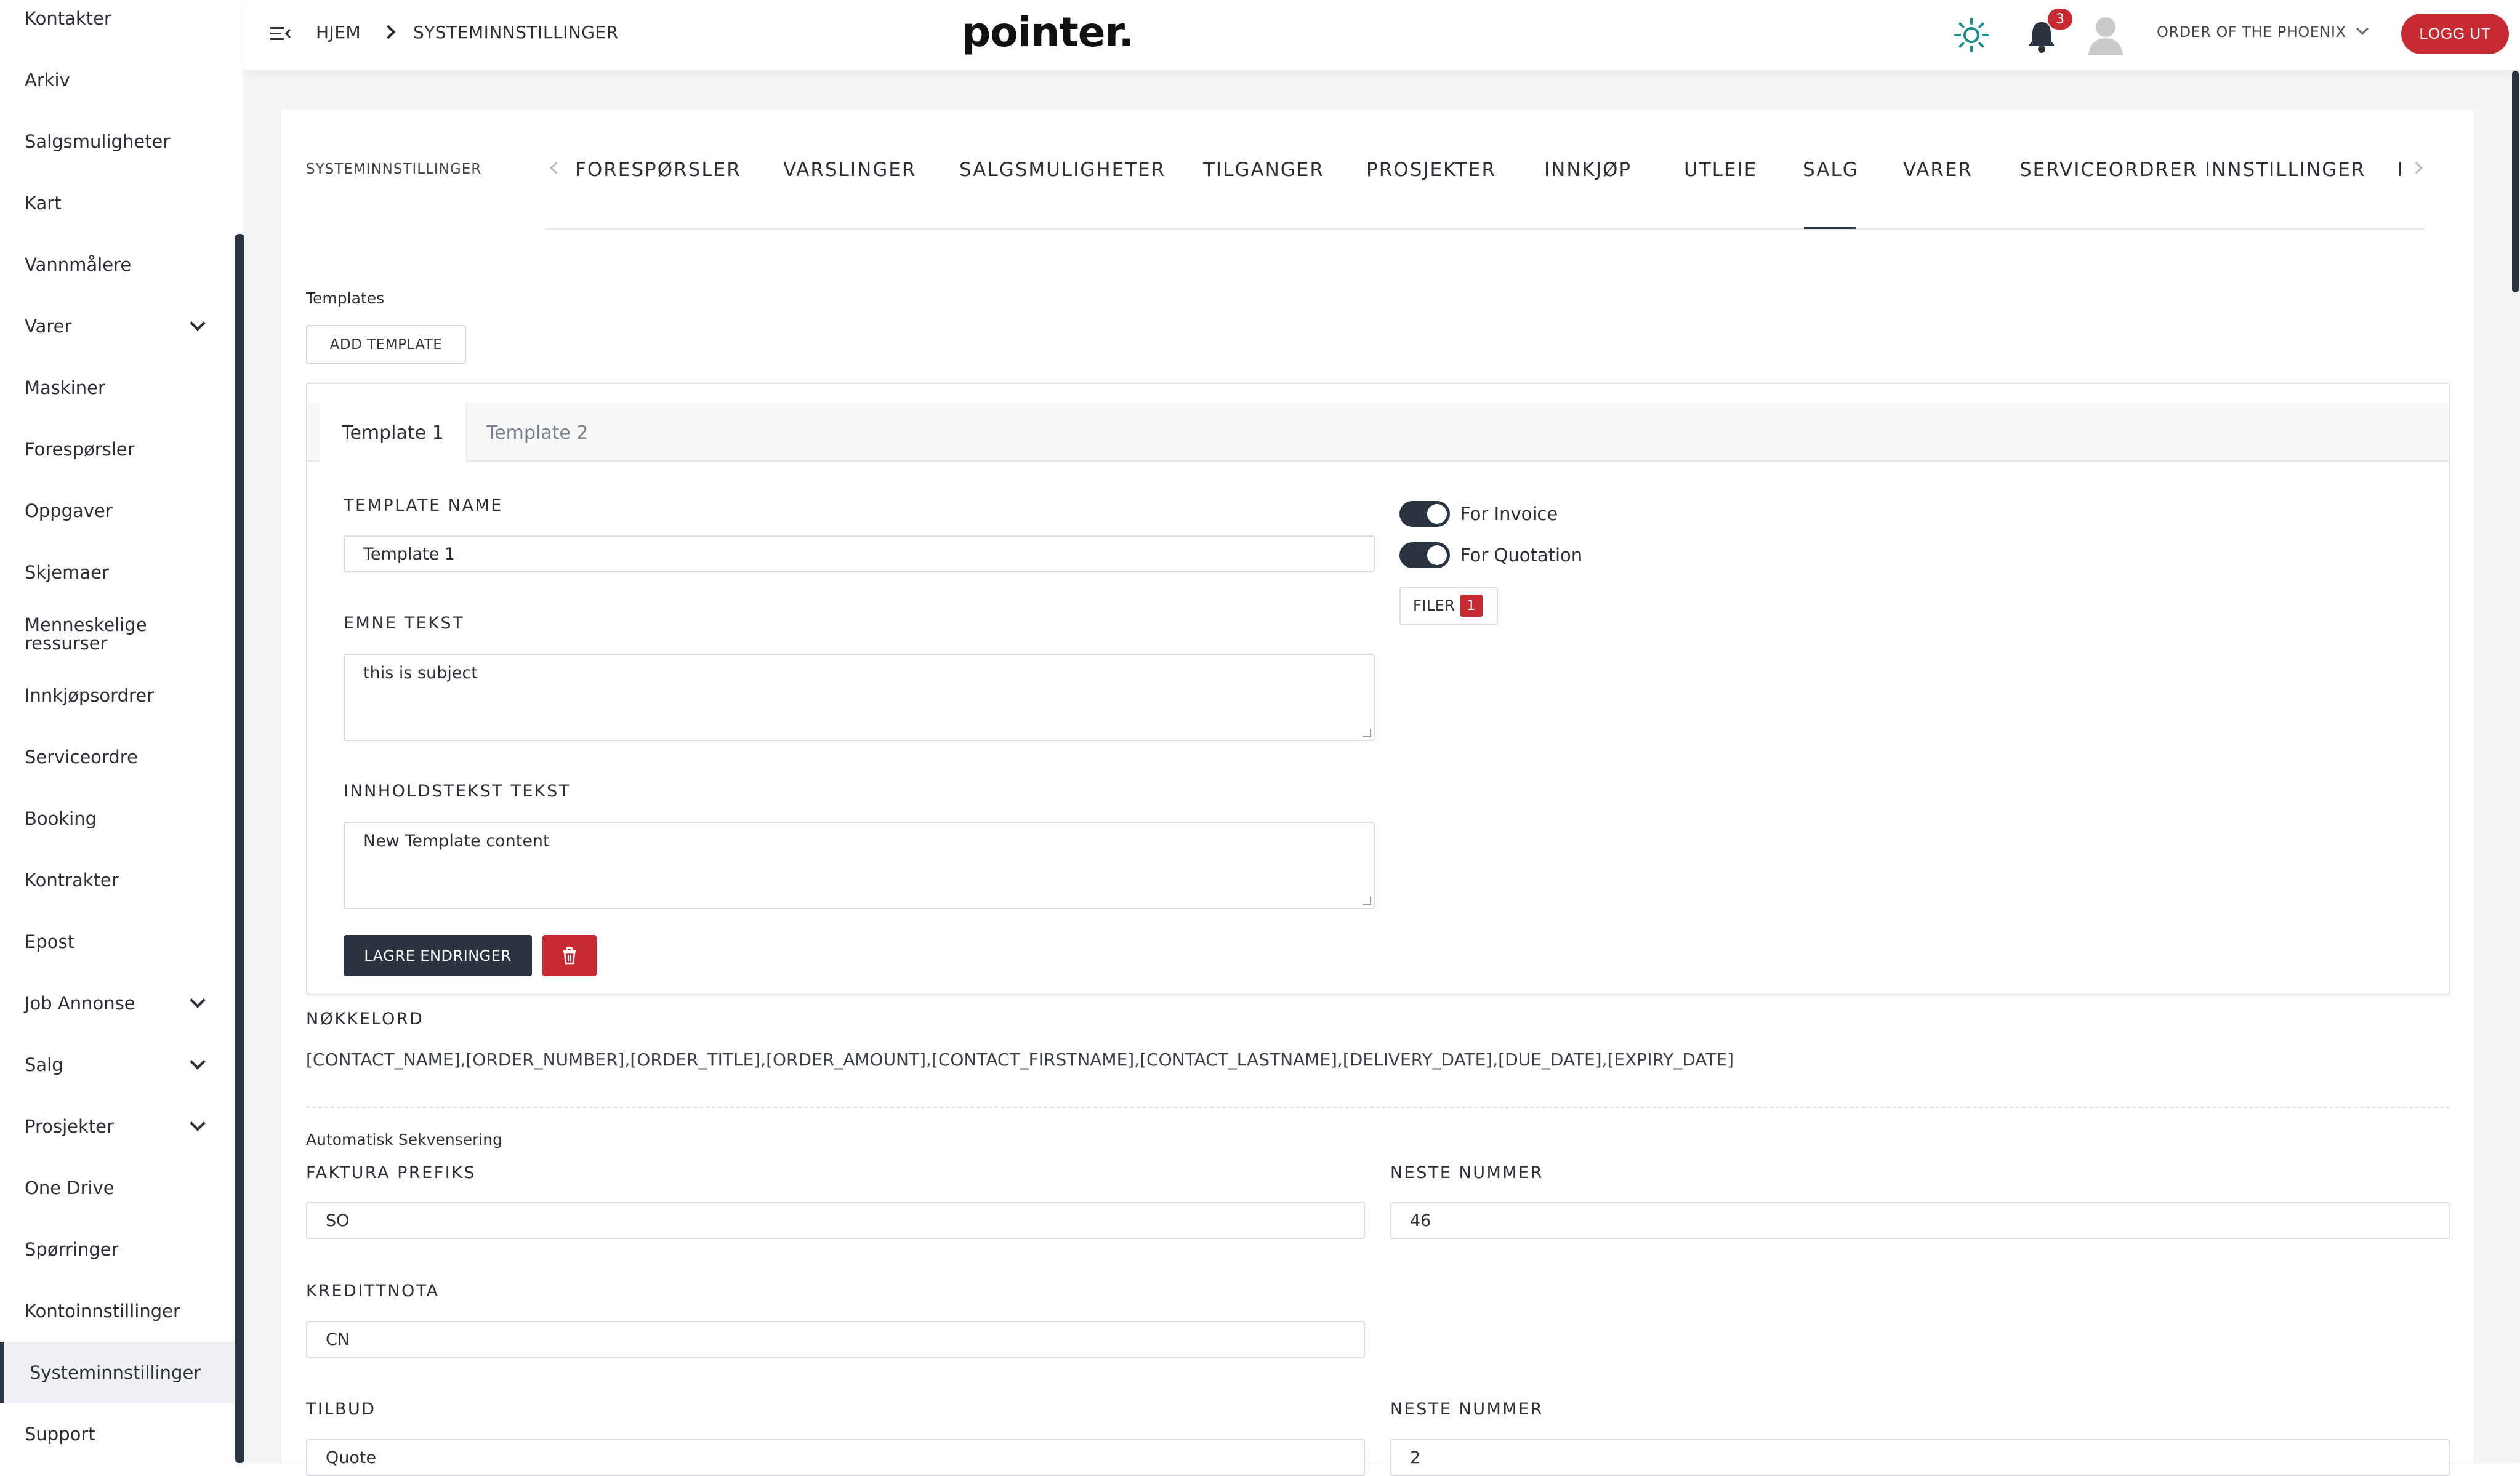 This screenshot has height=1476, width=2520. What do you see at coordinates (117, 1003) in the screenshot?
I see `sidebar-item-job-annonse: Job Annonse` at bounding box center [117, 1003].